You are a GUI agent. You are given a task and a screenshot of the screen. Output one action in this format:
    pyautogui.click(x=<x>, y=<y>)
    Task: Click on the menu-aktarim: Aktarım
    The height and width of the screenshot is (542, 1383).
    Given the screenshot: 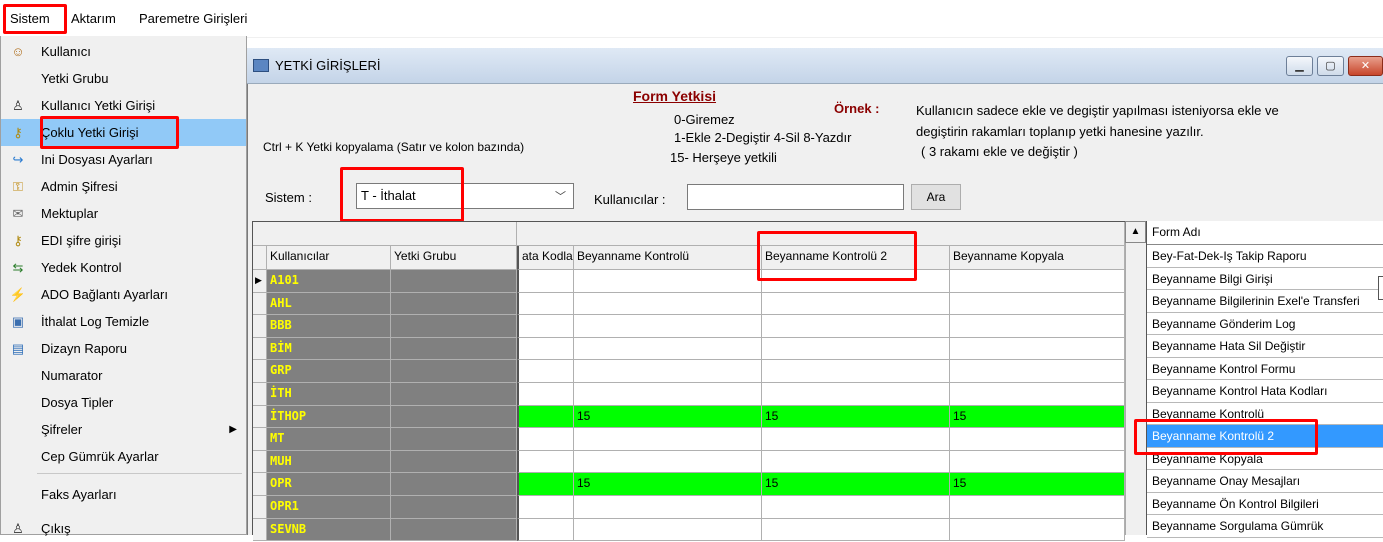 What is the action you would take?
    pyautogui.click(x=93, y=19)
    